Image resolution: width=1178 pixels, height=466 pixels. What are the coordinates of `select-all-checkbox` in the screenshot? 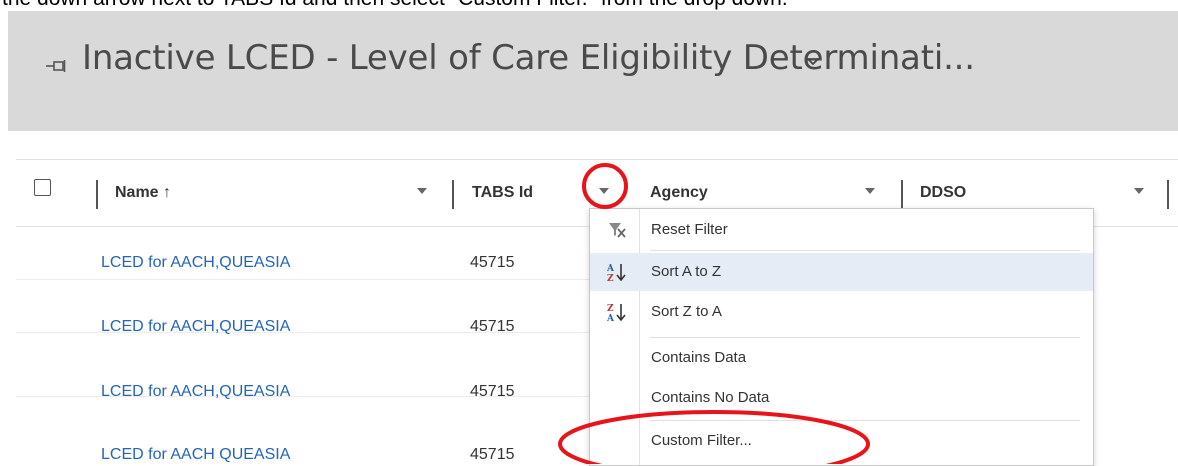 It's located at (42, 187).